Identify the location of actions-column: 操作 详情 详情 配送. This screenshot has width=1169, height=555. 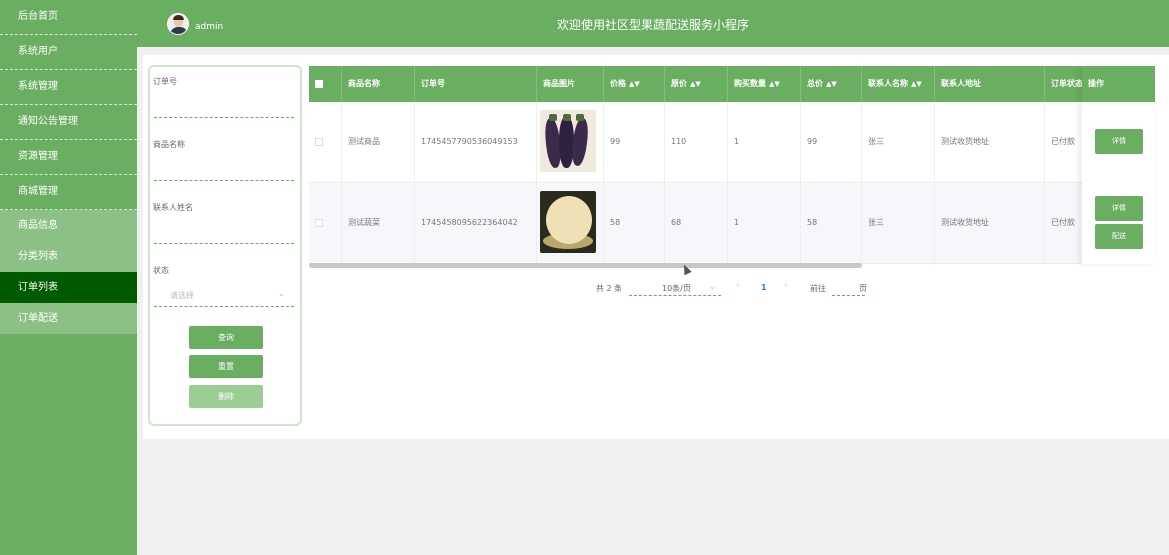
(1118, 165).